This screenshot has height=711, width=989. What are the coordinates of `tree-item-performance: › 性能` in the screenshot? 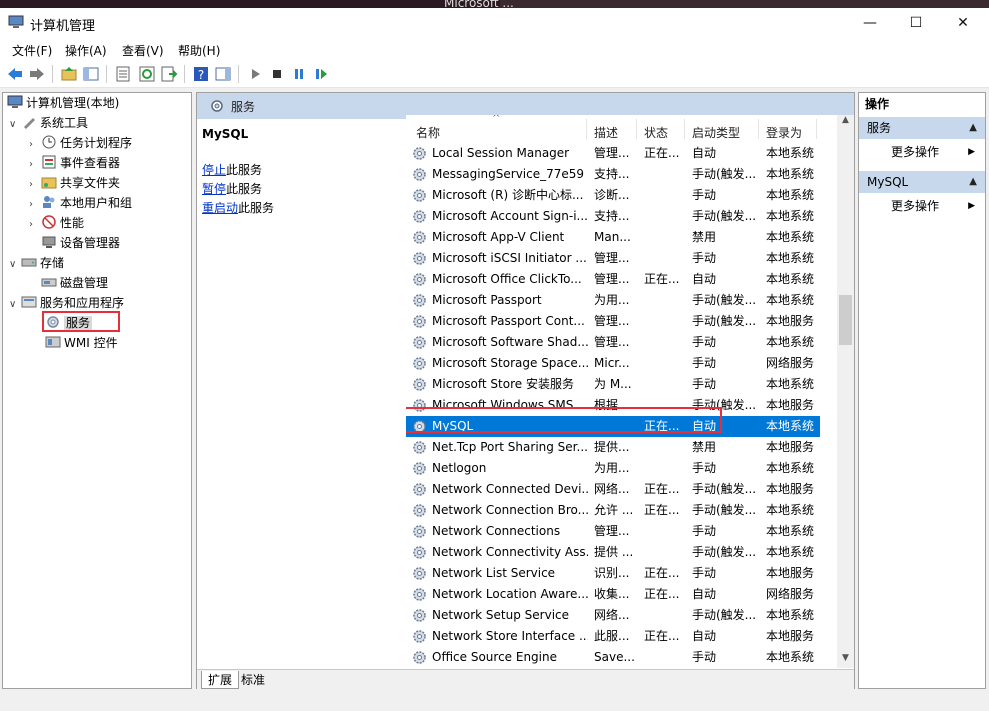 It's located at (56, 223).